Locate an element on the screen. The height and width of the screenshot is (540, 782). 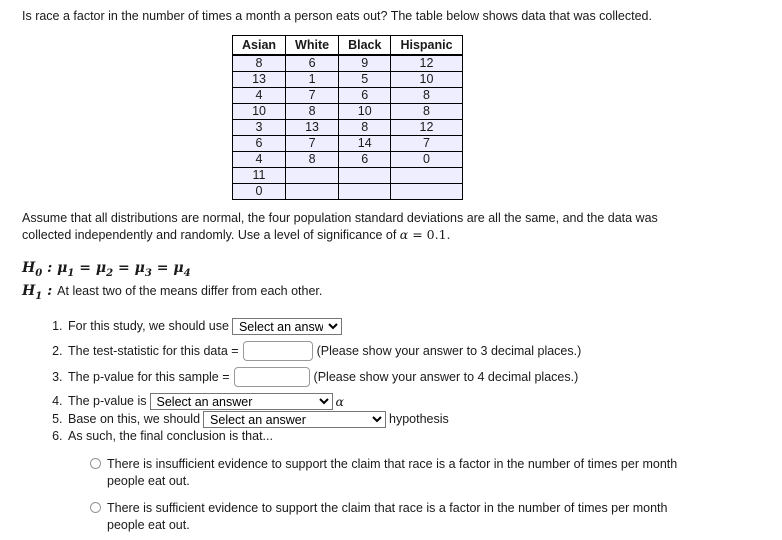
table-row: 0 is located at coordinates (347, 191).